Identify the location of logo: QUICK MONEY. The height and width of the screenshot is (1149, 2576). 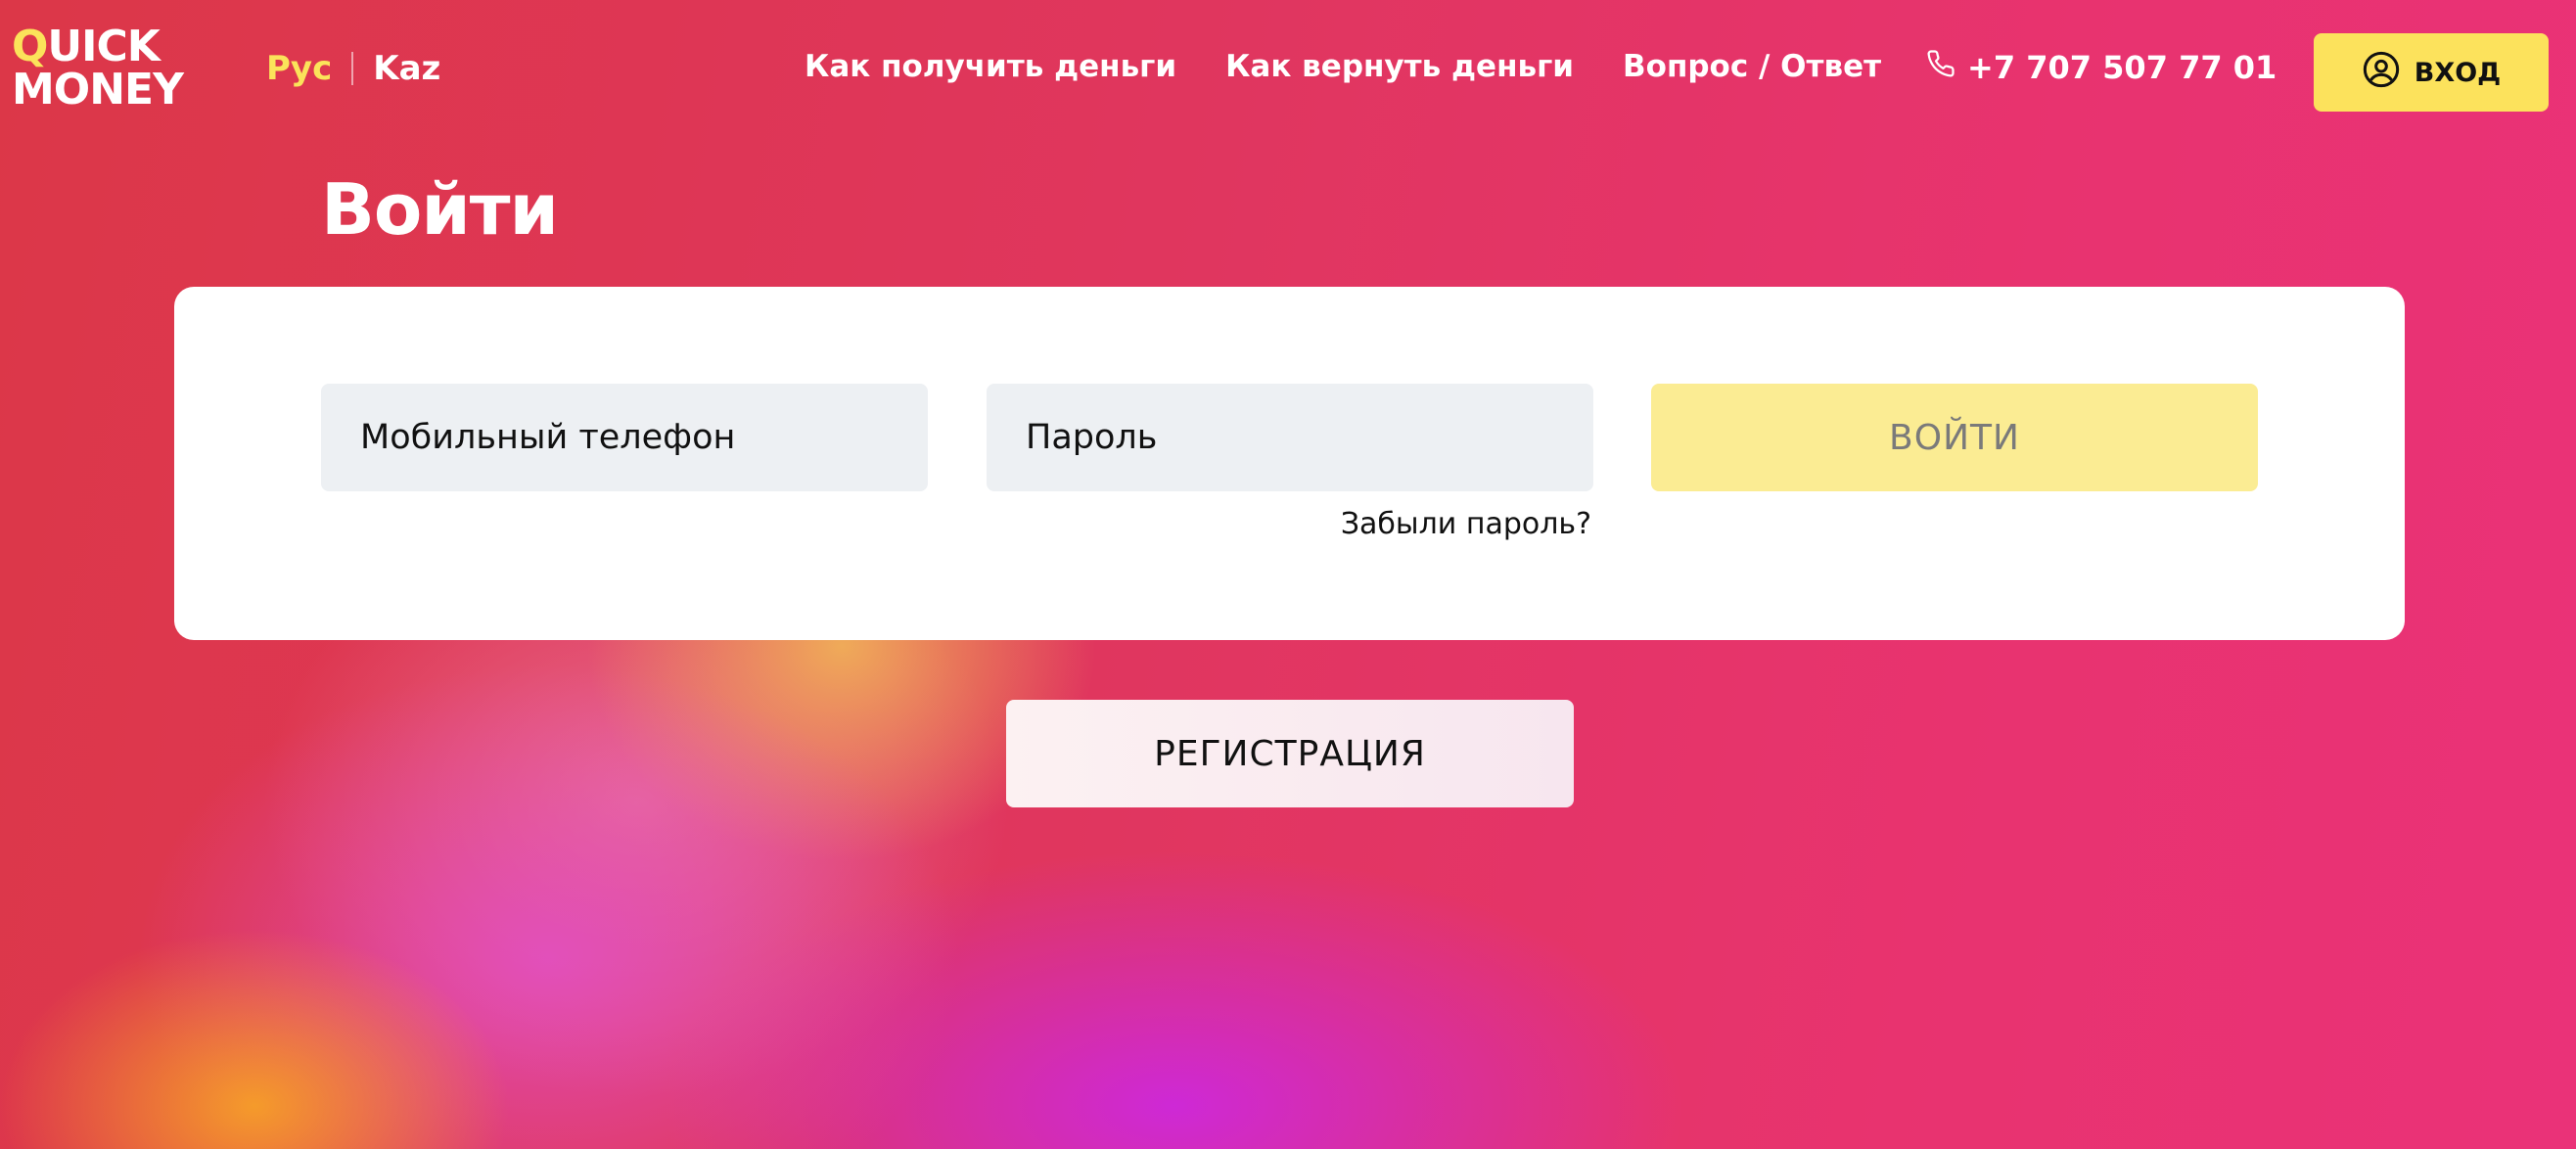
(109, 68).